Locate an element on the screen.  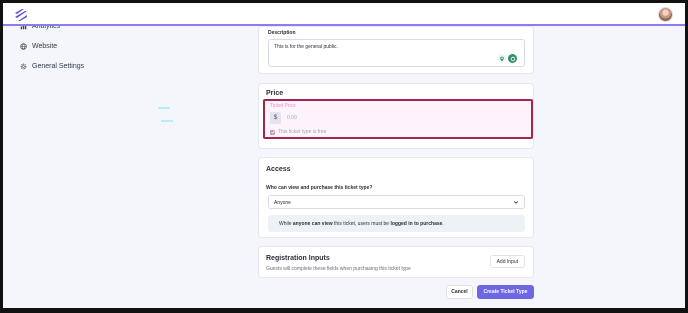
top-bar is located at coordinates (344, 14).